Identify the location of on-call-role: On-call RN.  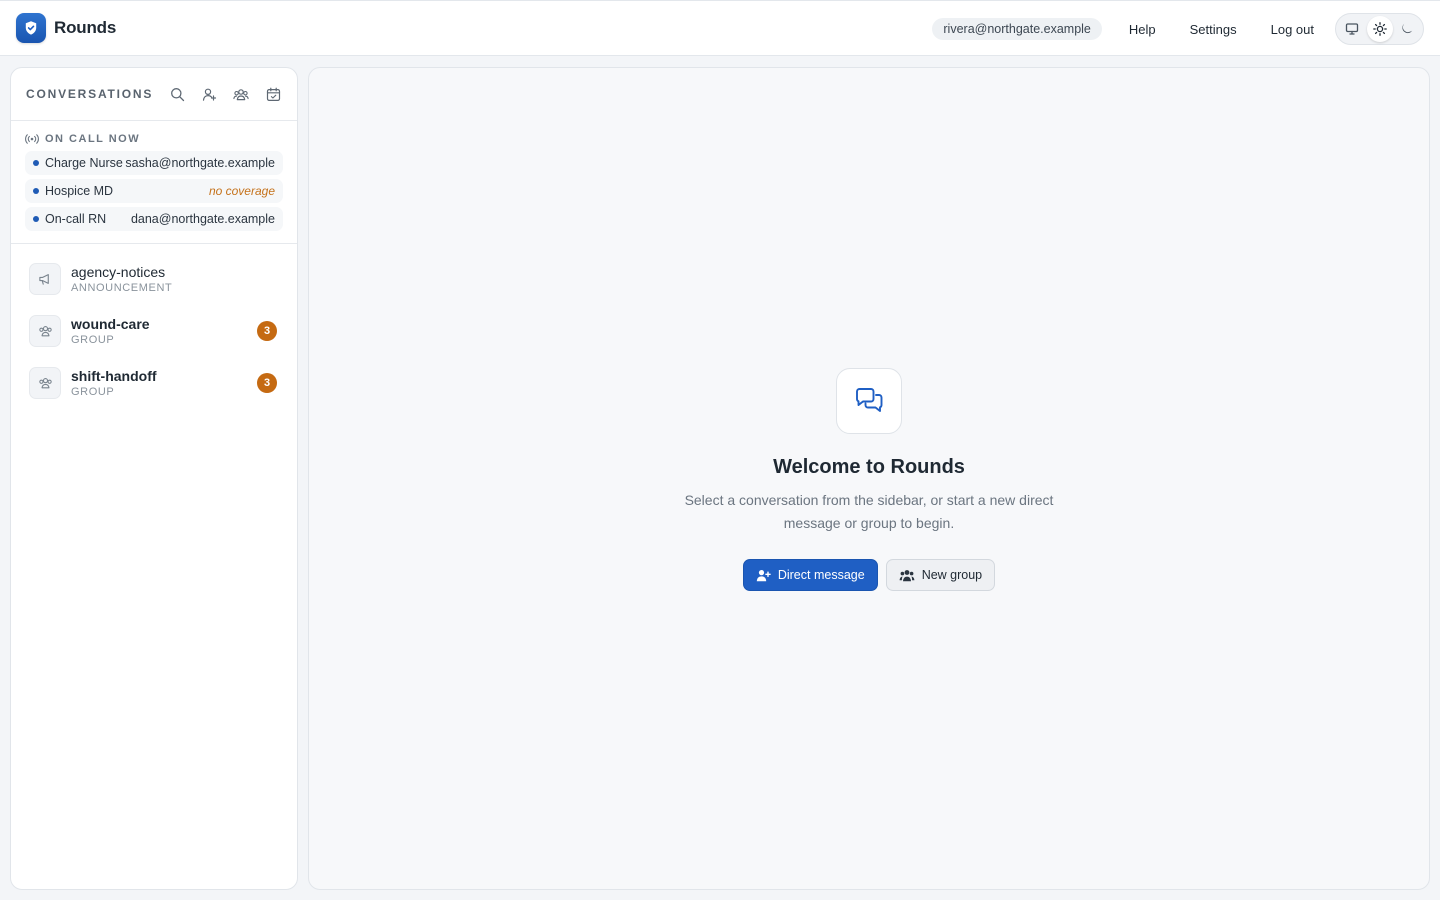
(69, 219).